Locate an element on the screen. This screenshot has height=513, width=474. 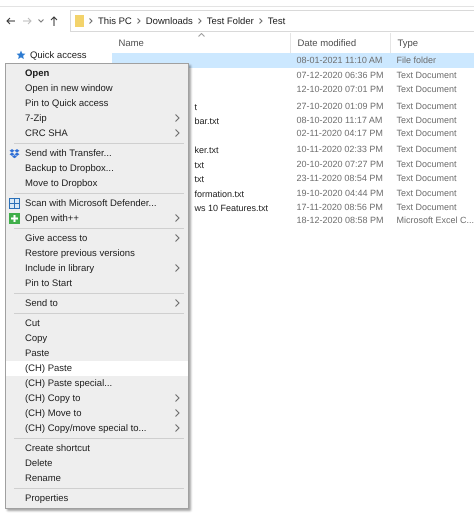
date-modified: 08-10-2020 11:17 AM is located at coordinates (339, 120).